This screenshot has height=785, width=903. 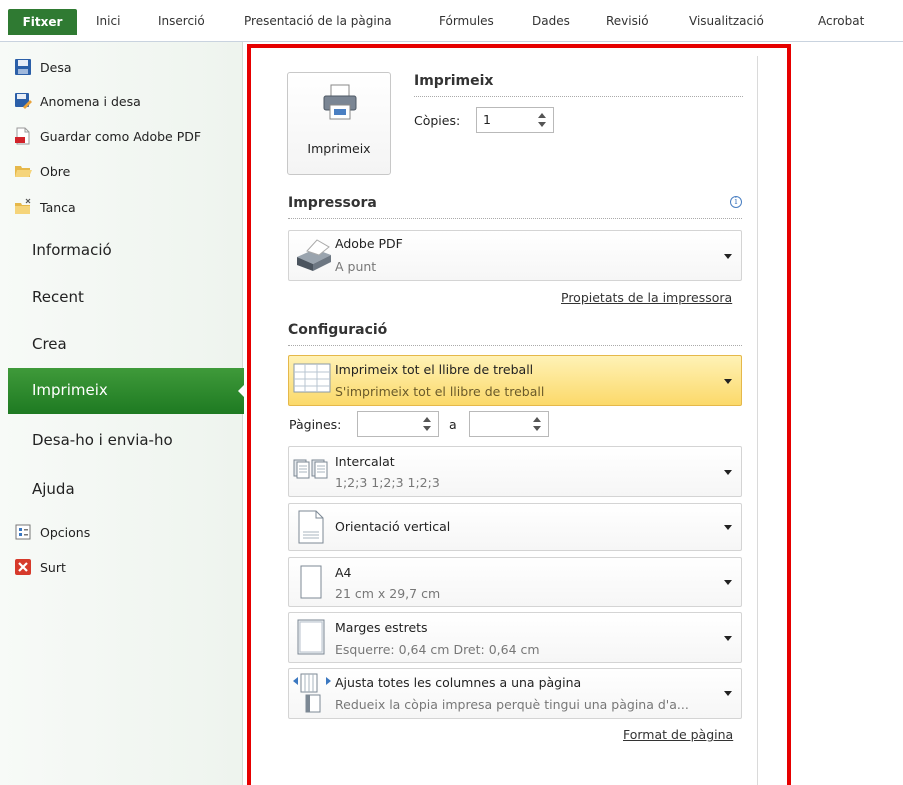 I want to click on options-icon, so click(x=23, y=532).